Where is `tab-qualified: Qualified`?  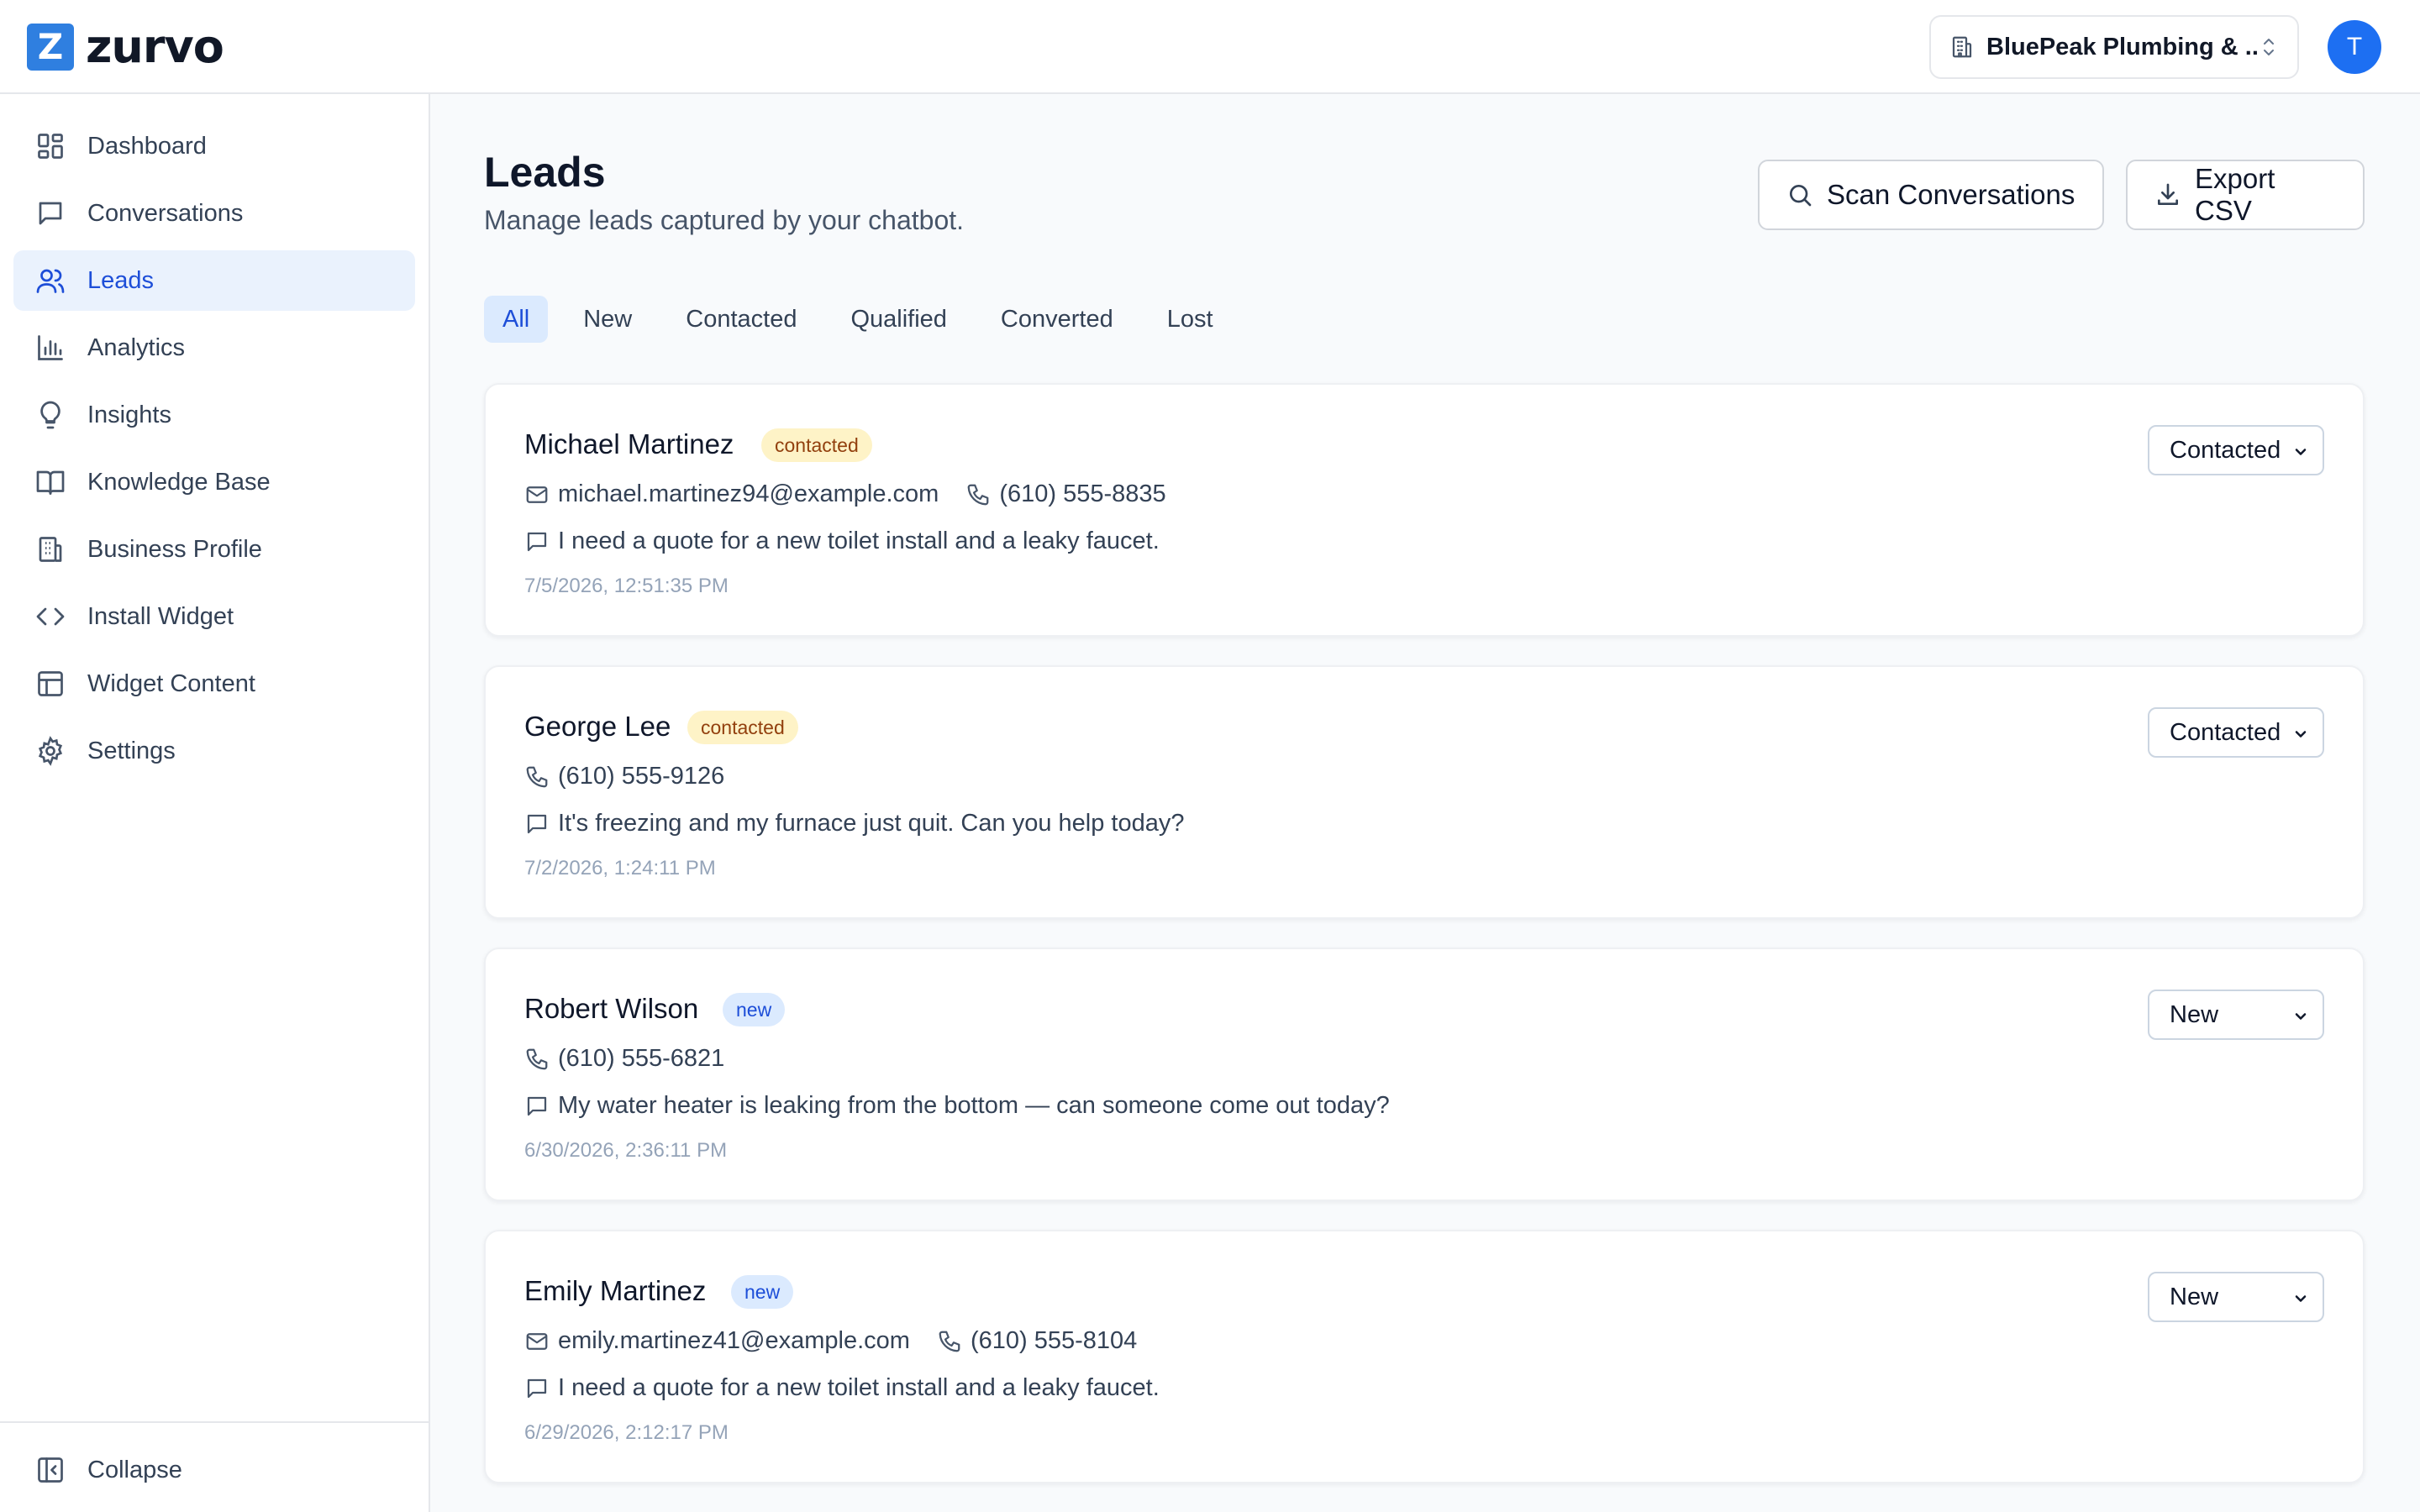
tab-qualified: Qualified is located at coordinates (899, 319).